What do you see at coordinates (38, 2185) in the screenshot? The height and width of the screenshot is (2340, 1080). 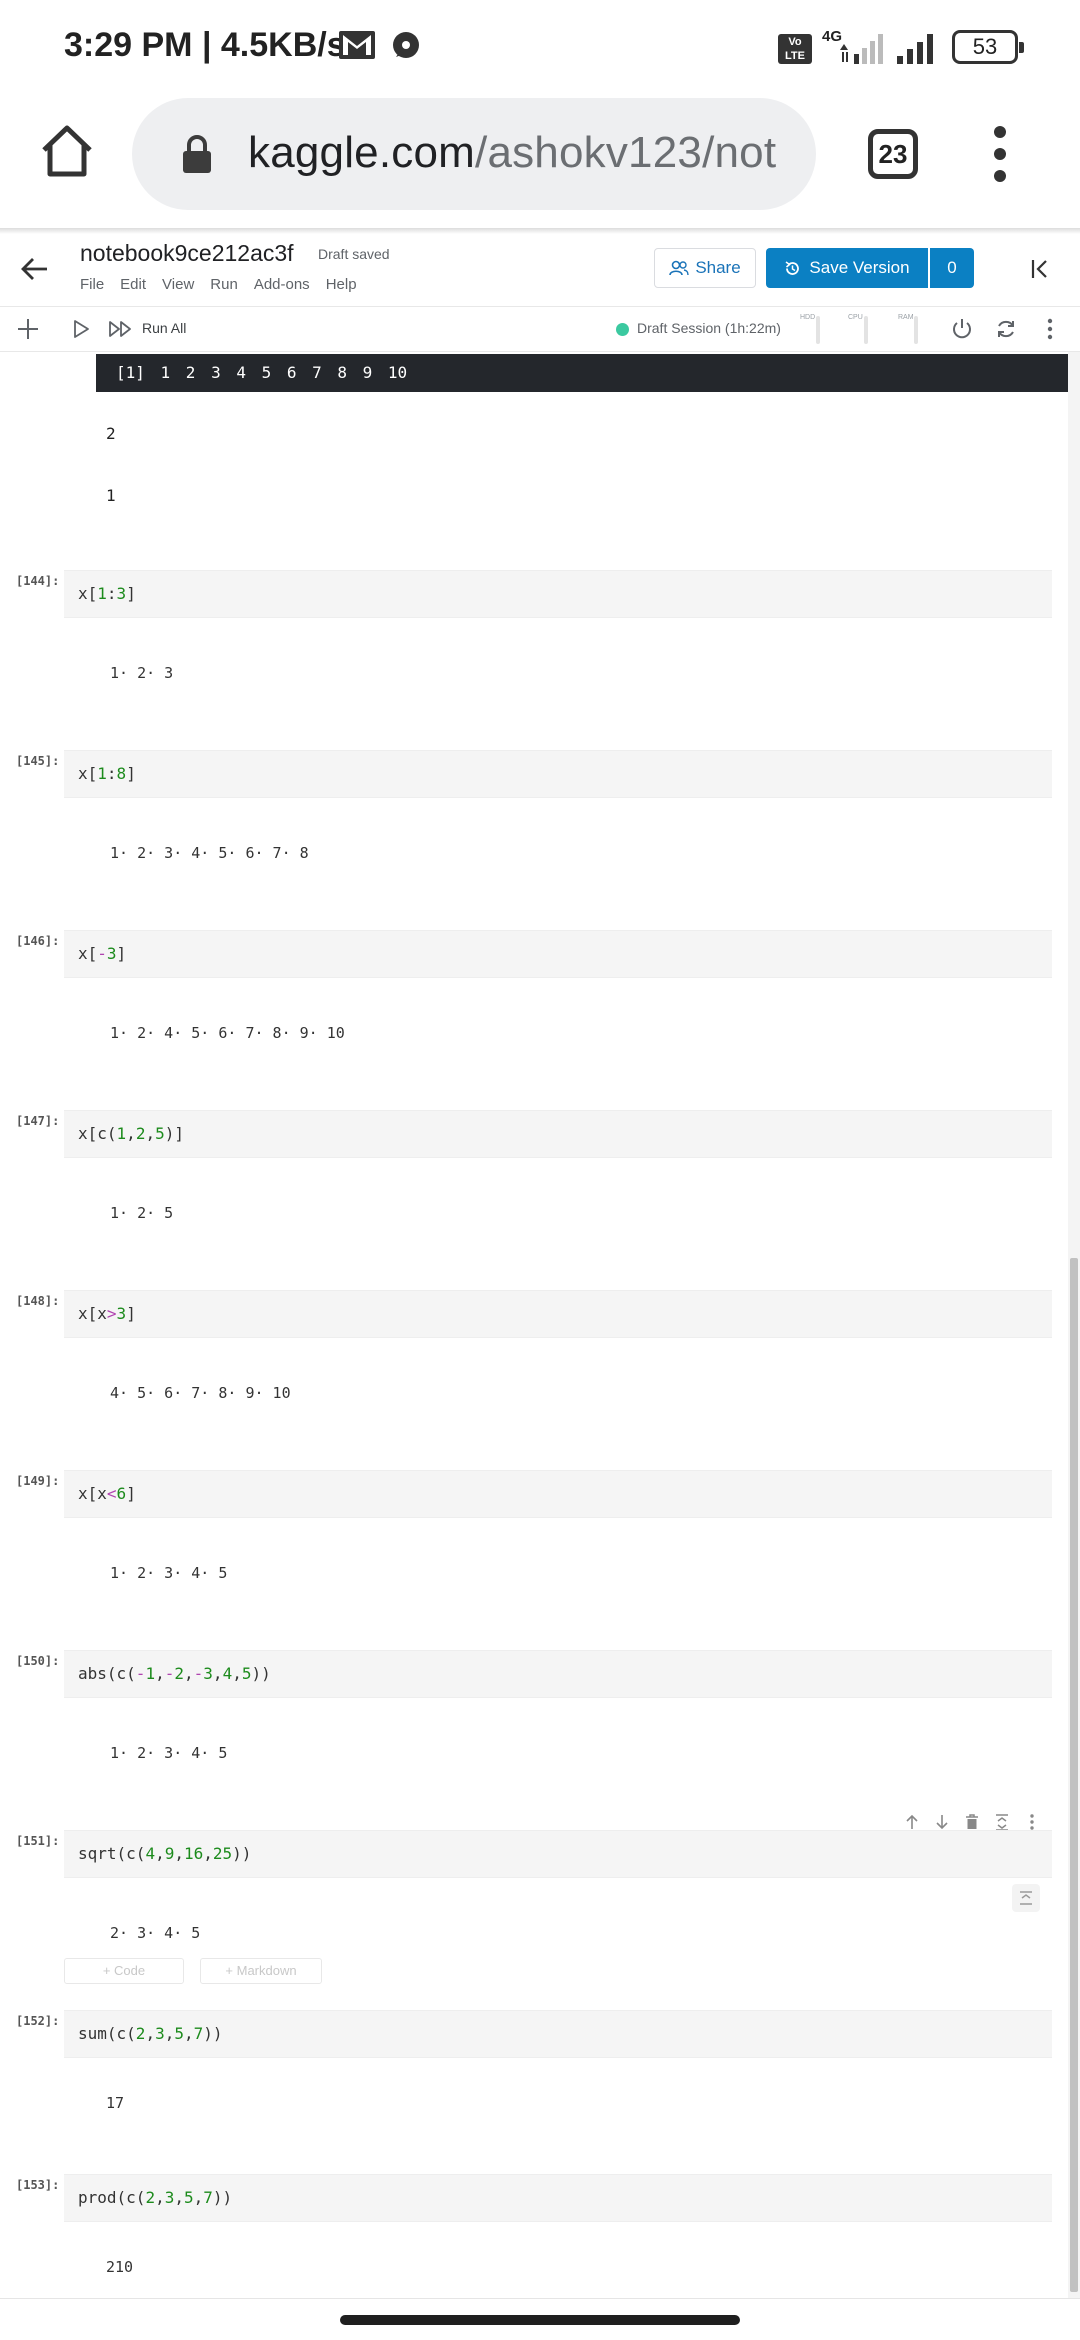 I see `cell-execution-count: [153]:` at bounding box center [38, 2185].